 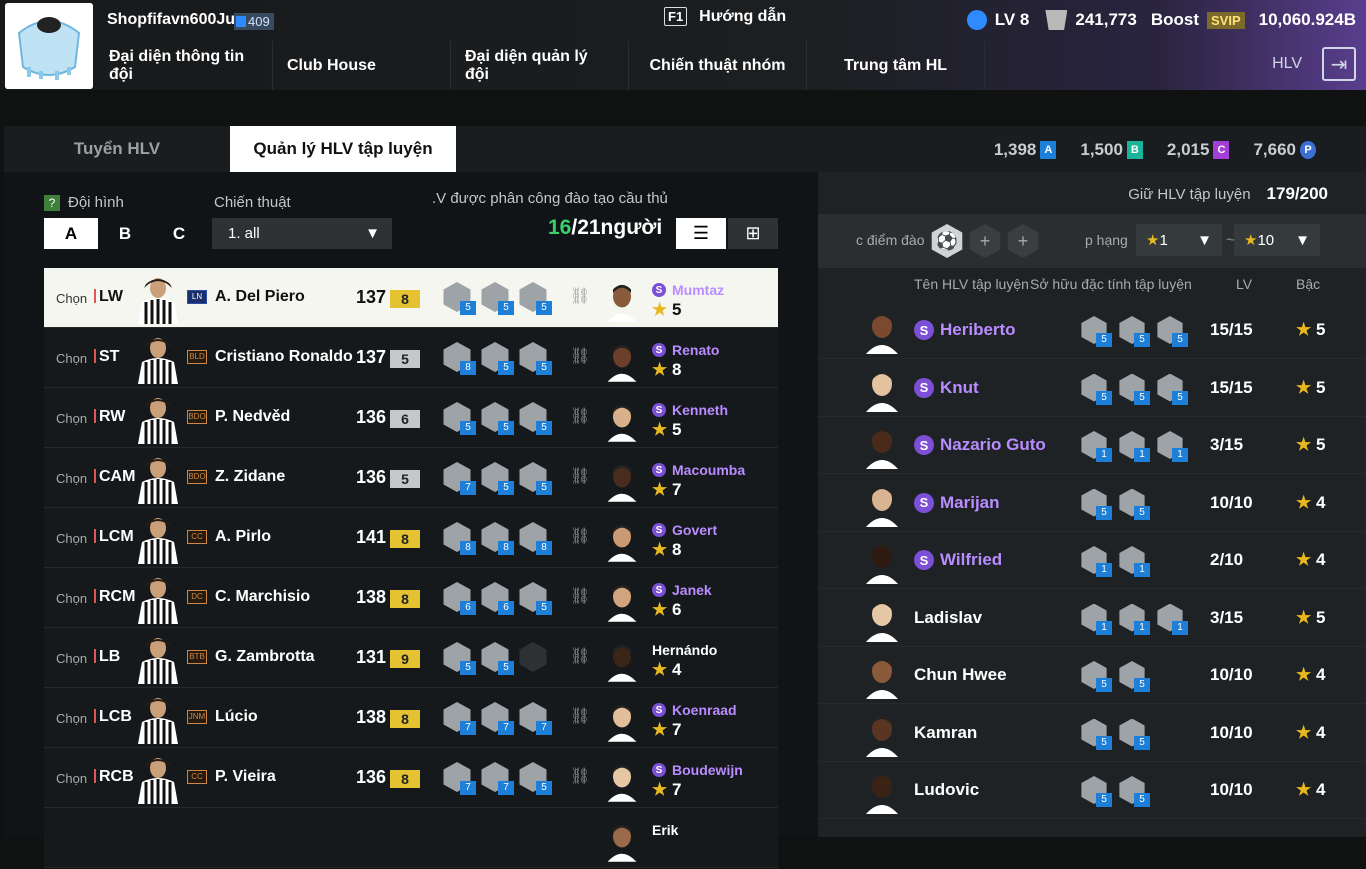 I want to click on nav-group-tactics: Chiến thuật nhóm, so click(x=718, y=65).